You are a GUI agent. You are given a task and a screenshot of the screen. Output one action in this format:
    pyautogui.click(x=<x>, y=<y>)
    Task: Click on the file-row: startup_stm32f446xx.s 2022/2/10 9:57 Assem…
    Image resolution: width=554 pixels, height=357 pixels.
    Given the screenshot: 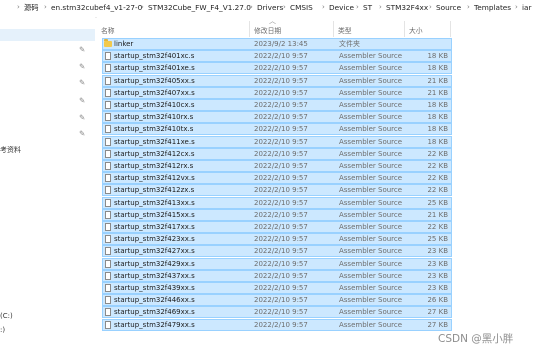 What is the action you would take?
    pyautogui.click(x=277, y=300)
    